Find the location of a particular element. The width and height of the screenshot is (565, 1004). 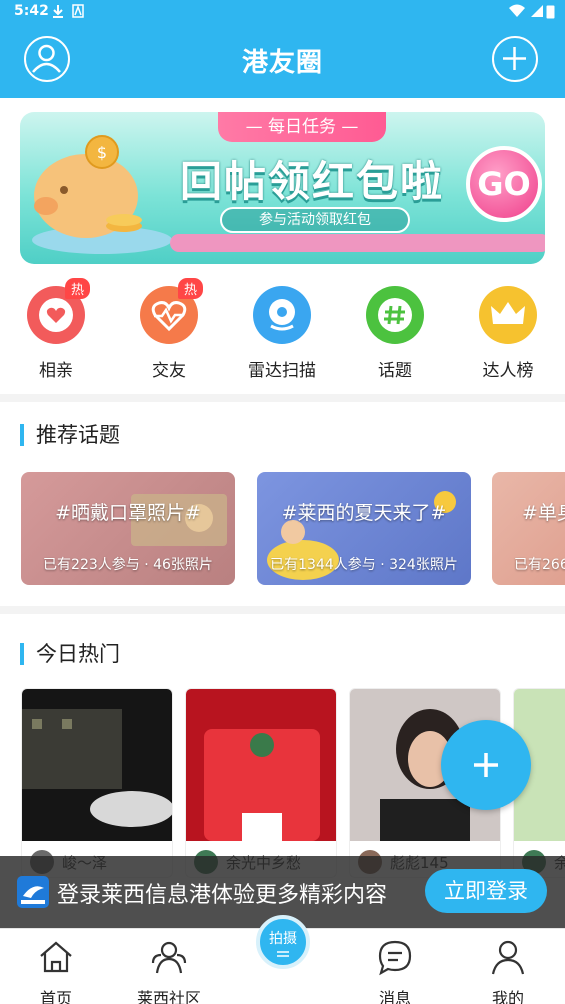

nav-label: 莱西社区 is located at coordinates (168, 996).